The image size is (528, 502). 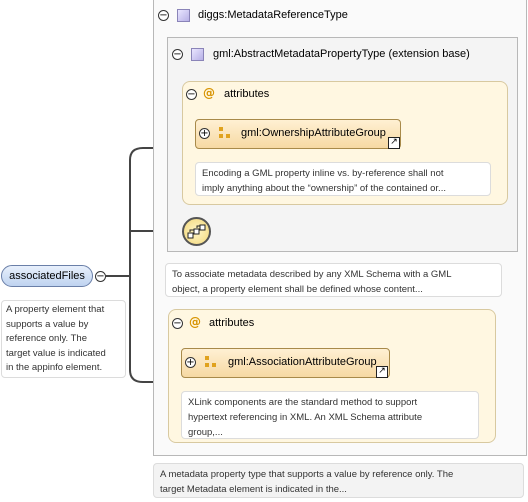 I want to click on external-link-icon-2: ↗, so click(x=382, y=372).